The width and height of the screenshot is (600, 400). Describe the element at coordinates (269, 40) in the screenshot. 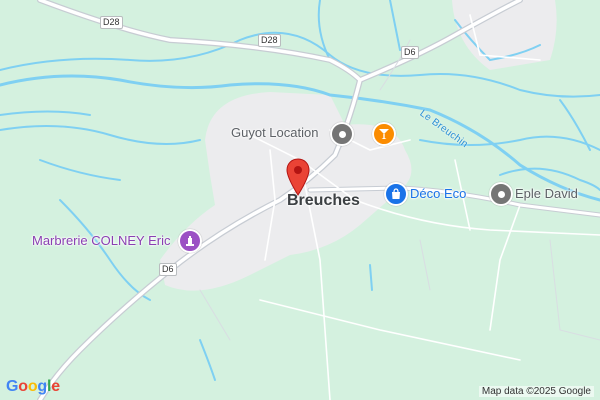

I see `road-shield-d28-east: D28` at that location.